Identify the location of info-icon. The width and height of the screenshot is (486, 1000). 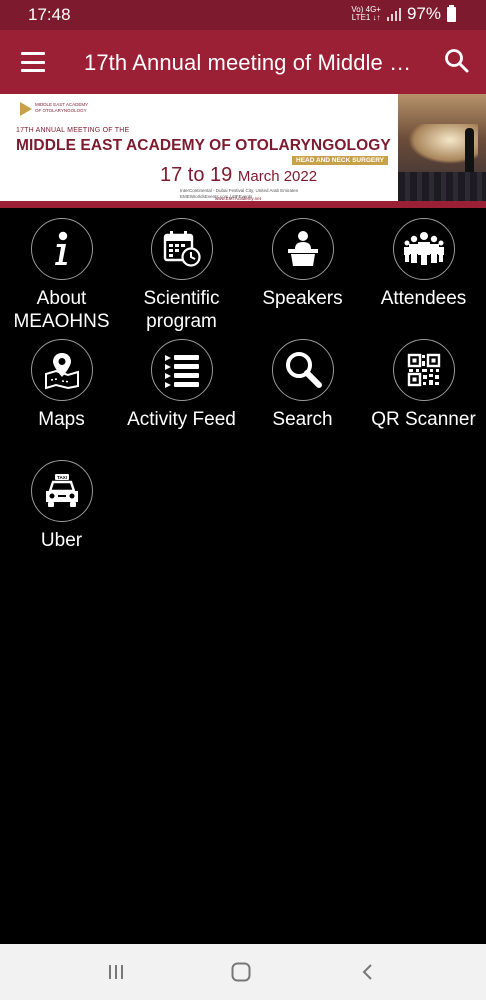
(60, 248).